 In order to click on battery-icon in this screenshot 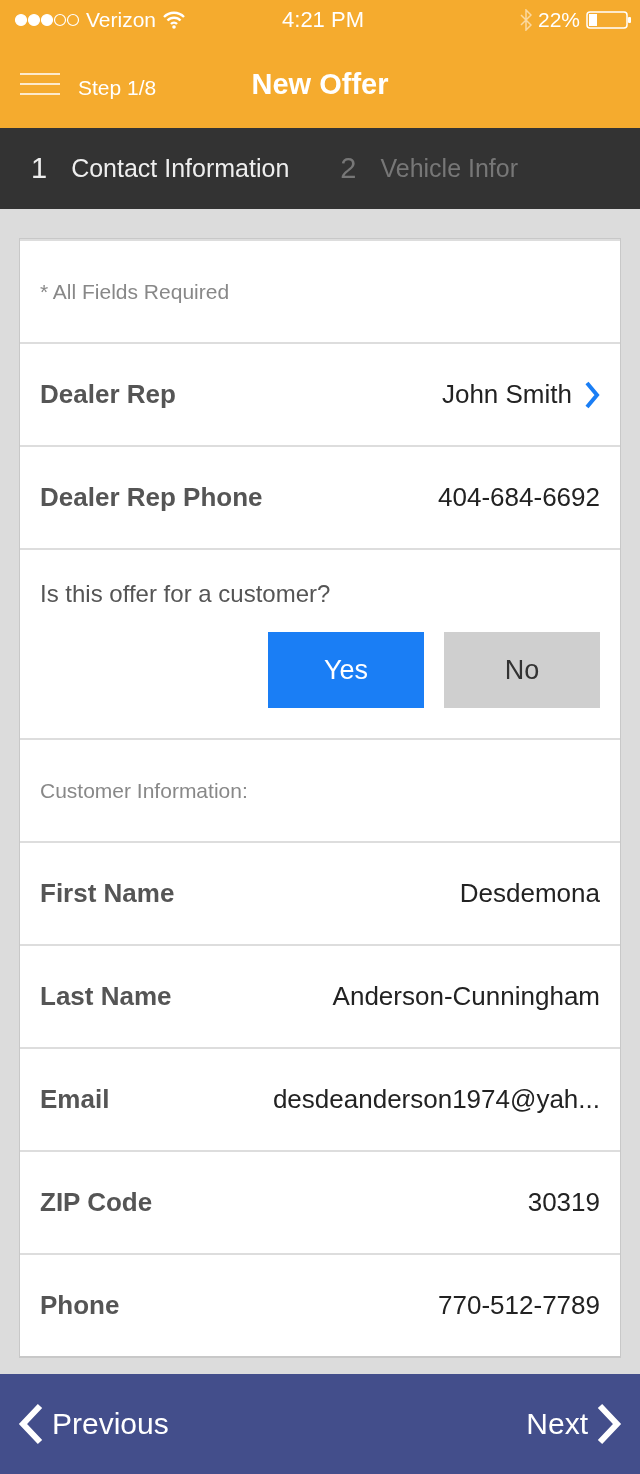, I will do `click(609, 20)`.